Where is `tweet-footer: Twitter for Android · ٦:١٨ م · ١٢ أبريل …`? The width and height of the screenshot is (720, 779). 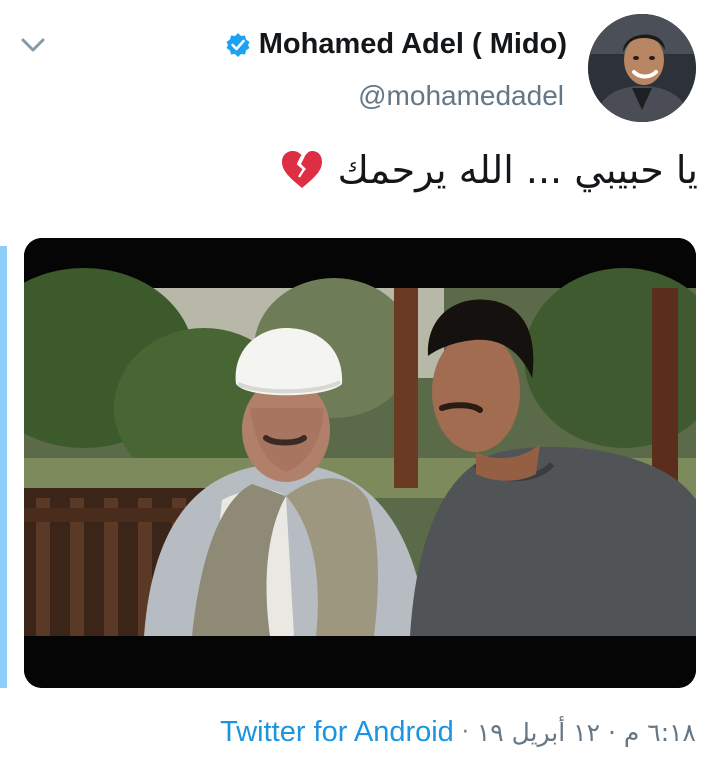 tweet-footer: Twitter for Android · ٦:١٨ م · ١٢ أبريل … is located at coordinates (458, 732).